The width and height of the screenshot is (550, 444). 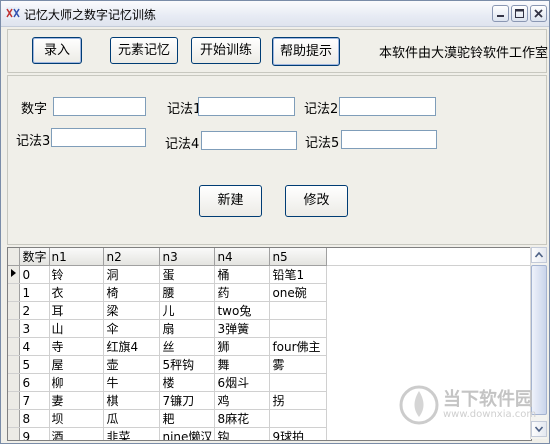 I want to click on grid-cell: 腰, so click(x=187, y=292).